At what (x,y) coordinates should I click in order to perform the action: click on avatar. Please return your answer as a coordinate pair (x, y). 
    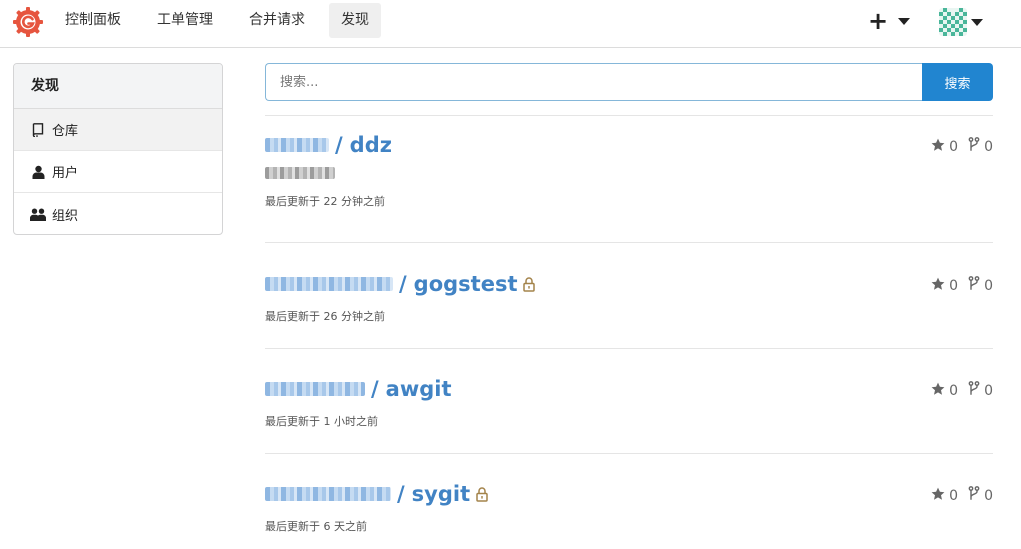
    Looking at the image, I should click on (953, 22).